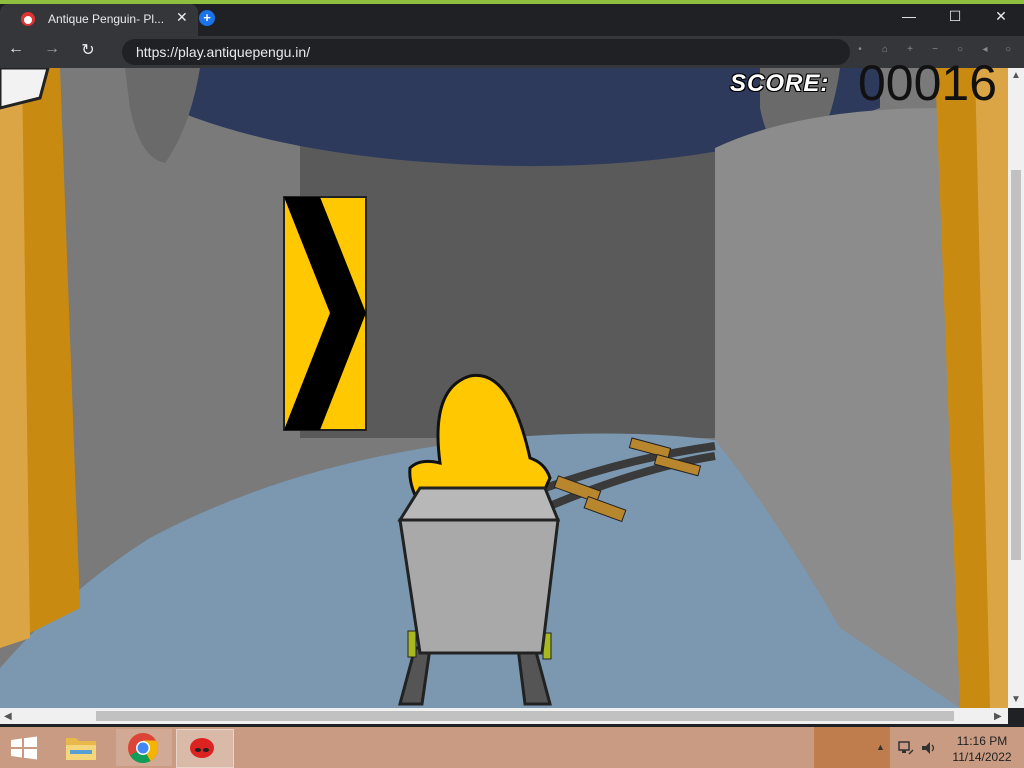 This screenshot has width=1024, height=768. What do you see at coordinates (8, 716) in the screenshot?
I see `scroll-left-arrow-icon: ◀` at bounding box center [8, 716].